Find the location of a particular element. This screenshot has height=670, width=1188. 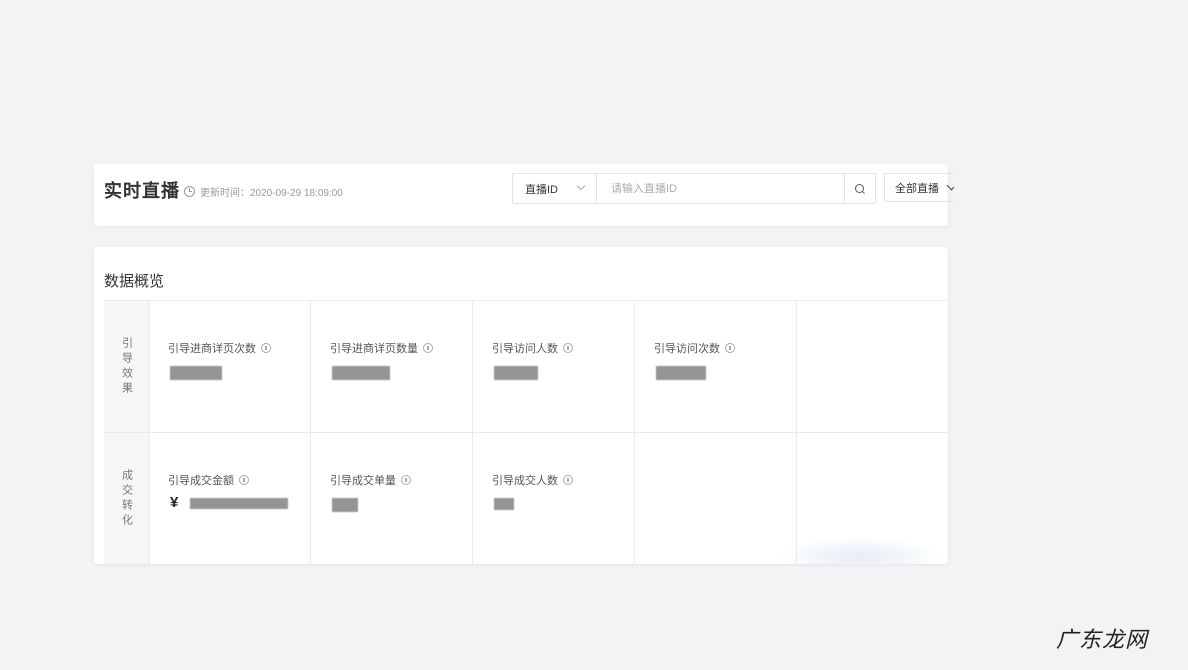

metric-card: 引导成交单量 ●●● is located at coordinates (392, 498).